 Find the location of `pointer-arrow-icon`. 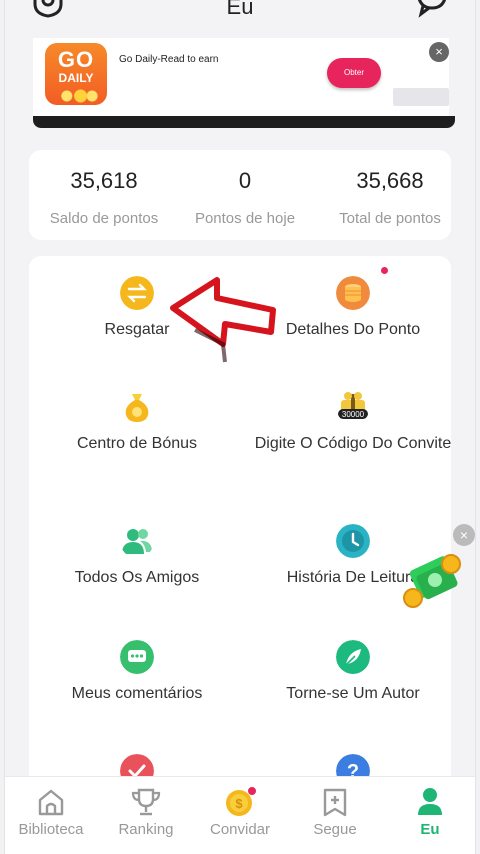

pointer-arrow-icon is located at coordinates (223, 320).